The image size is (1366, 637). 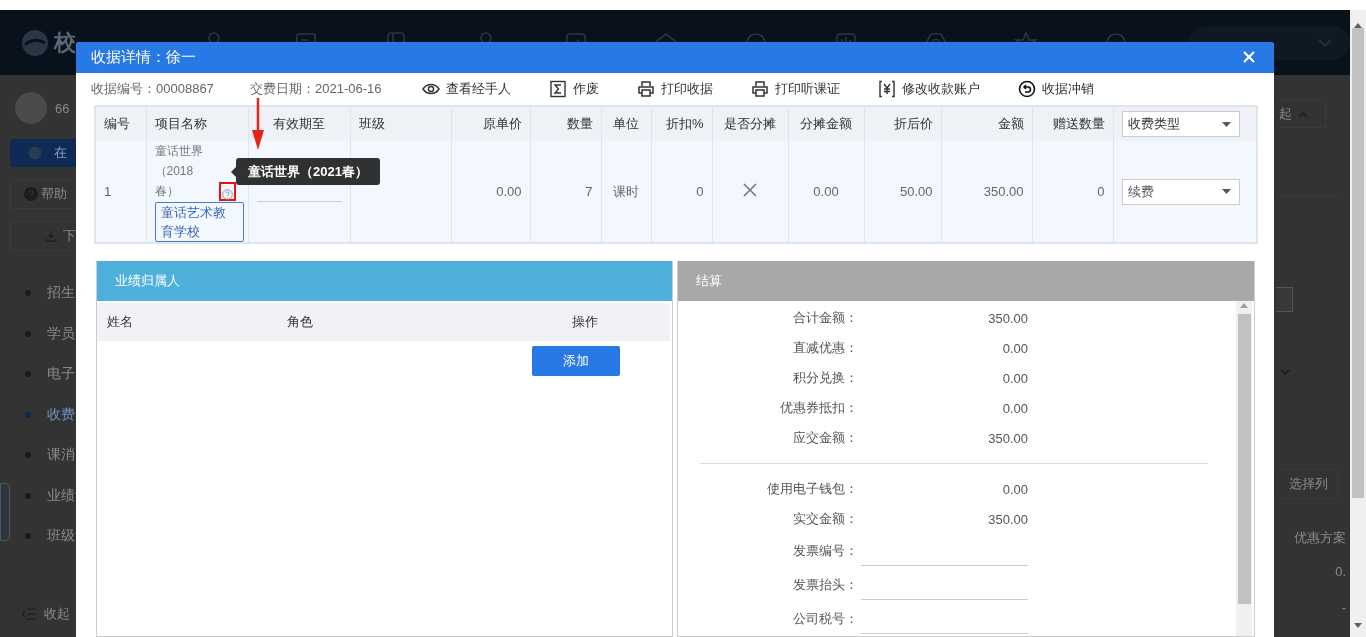 What do you see at coordinates (818, 408) in the screenshot?
I see `field-label: 优惠券抵扣：` at bounding box center [818, 408].